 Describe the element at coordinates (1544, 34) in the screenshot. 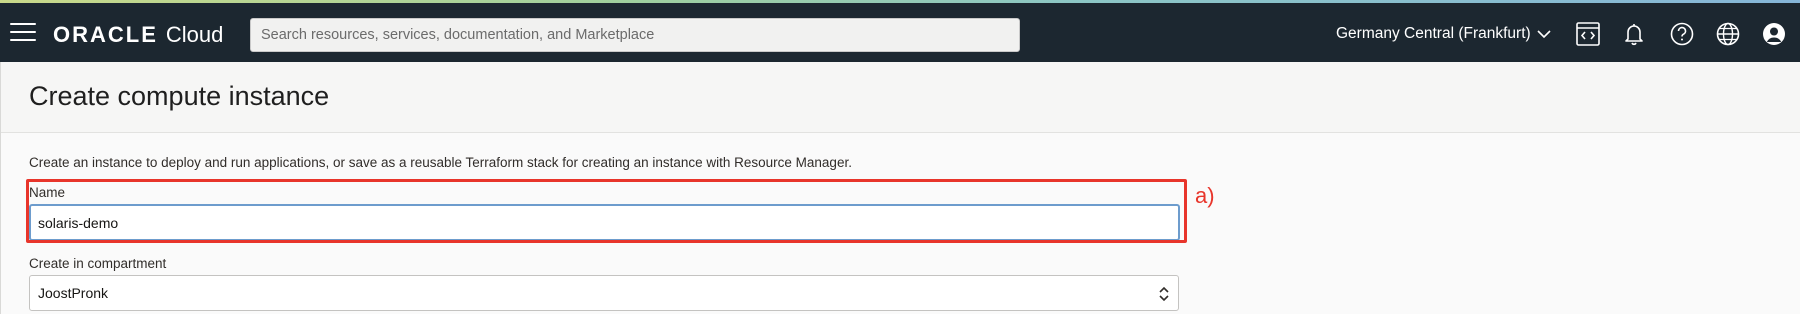

I see `chevron-down-icon` at that location.